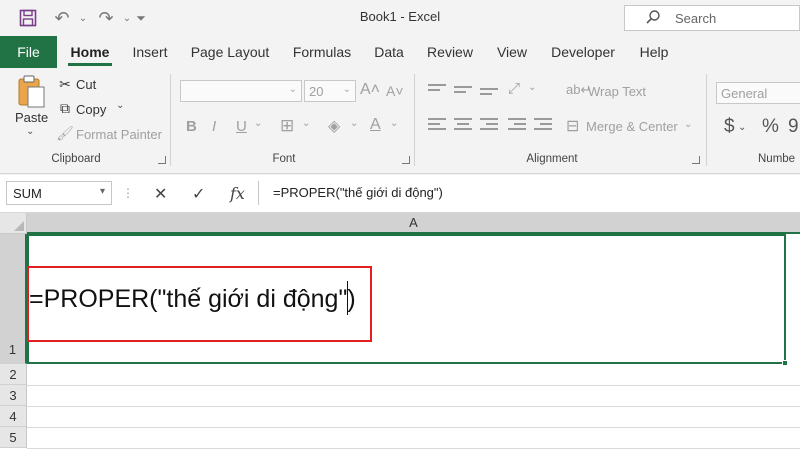  I want to click on tab-page-layout: Page Layout, so click(230, 52).